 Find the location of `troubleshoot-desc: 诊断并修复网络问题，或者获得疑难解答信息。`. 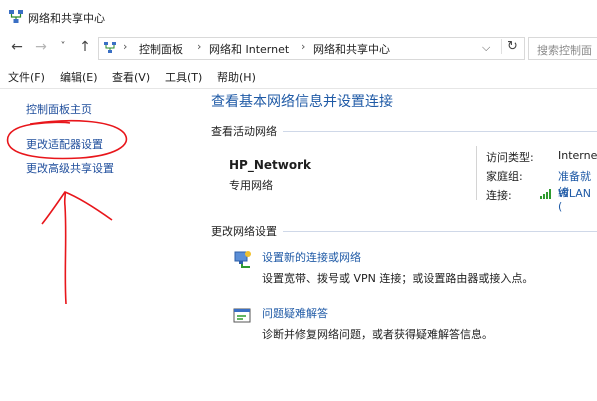

troubleshoot-desc: 诊断并修复网络问题，或者获得疑难解答信息。 is located at coordinates (377, 334).